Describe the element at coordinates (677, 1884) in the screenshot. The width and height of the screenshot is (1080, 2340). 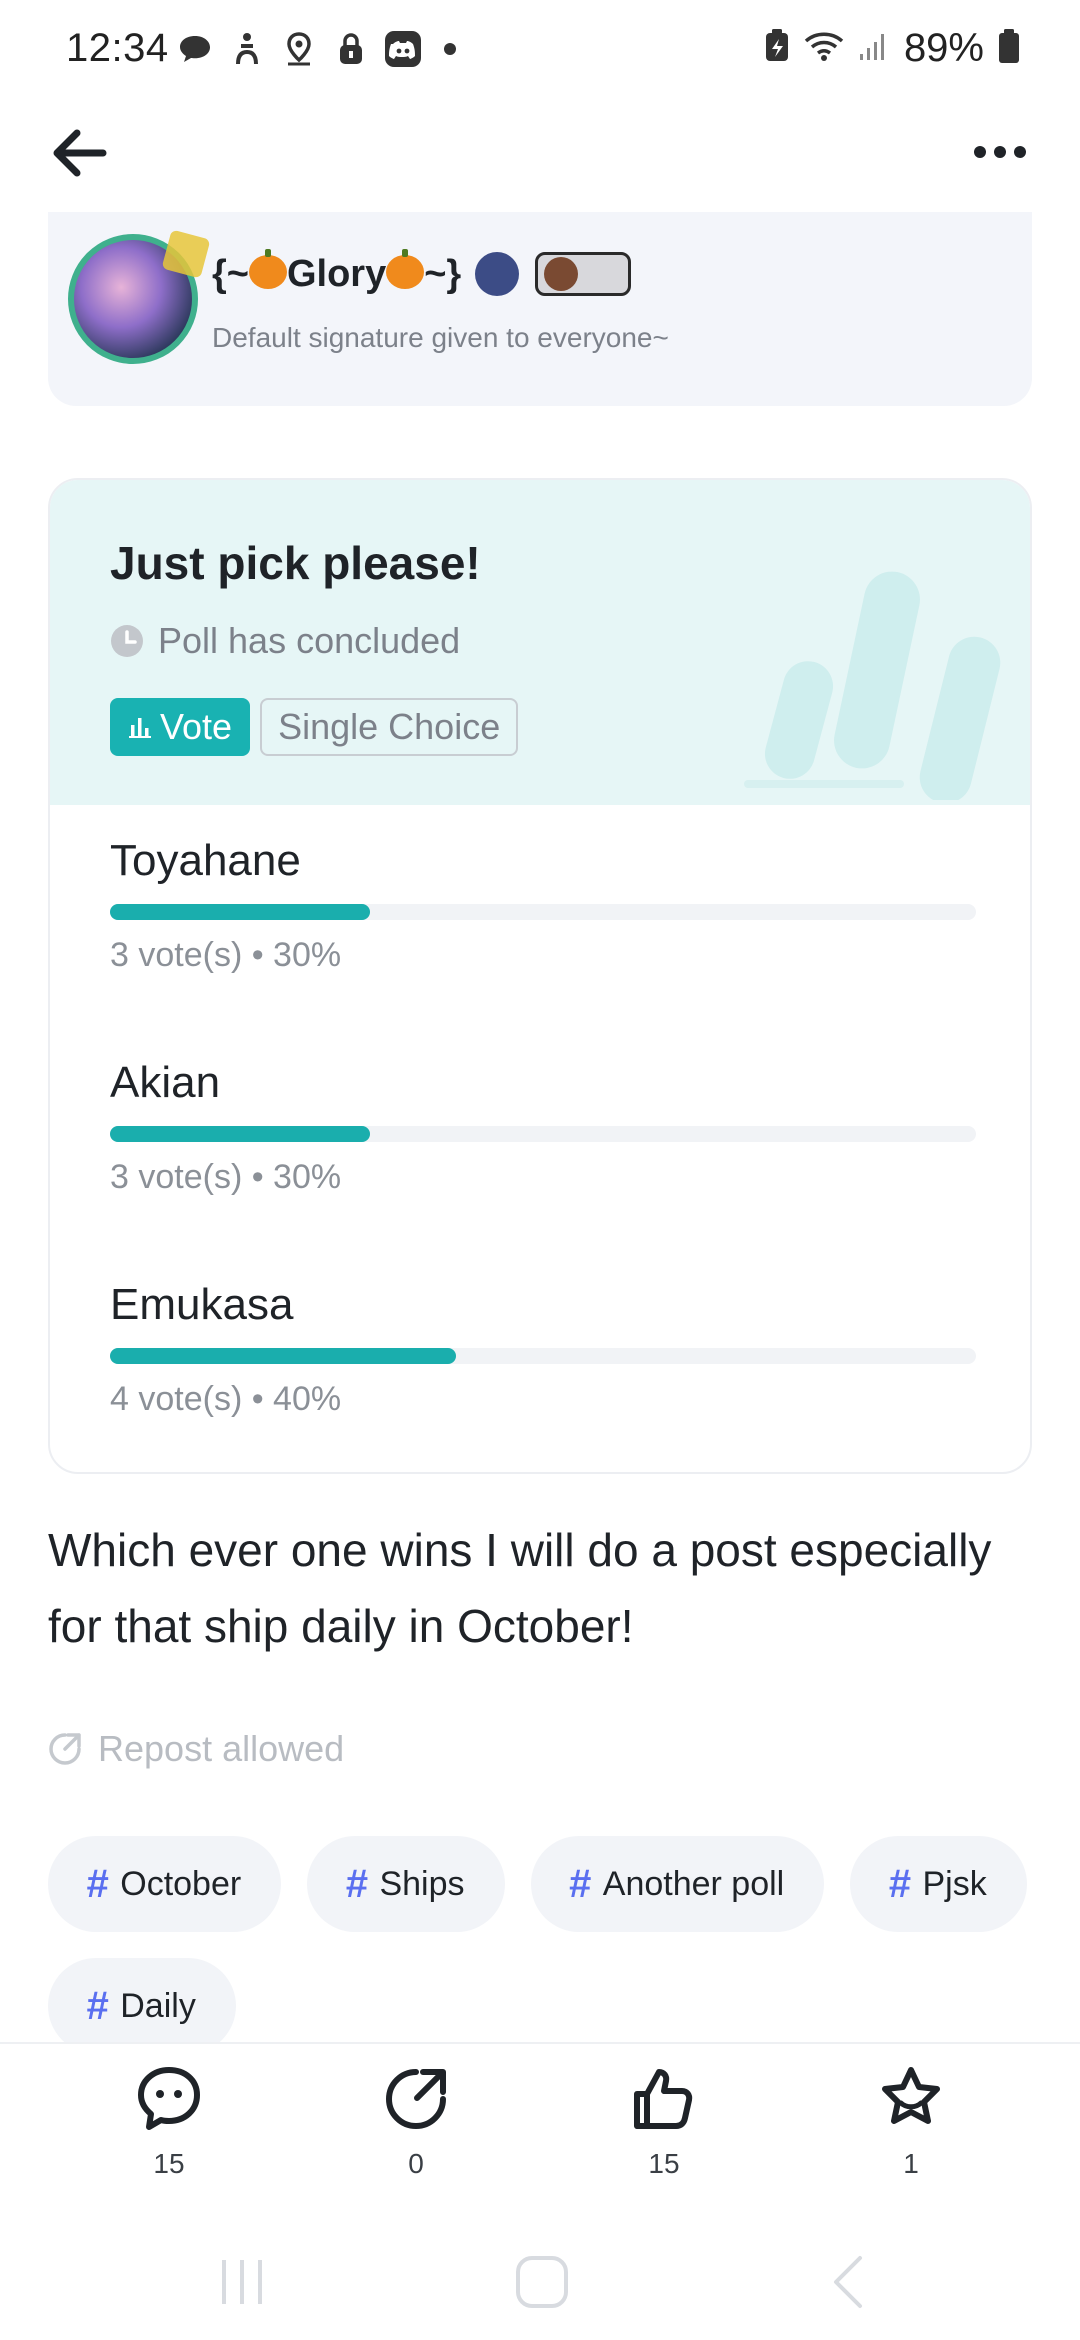
I see `hashtag-chip: # Another poll` at that location.